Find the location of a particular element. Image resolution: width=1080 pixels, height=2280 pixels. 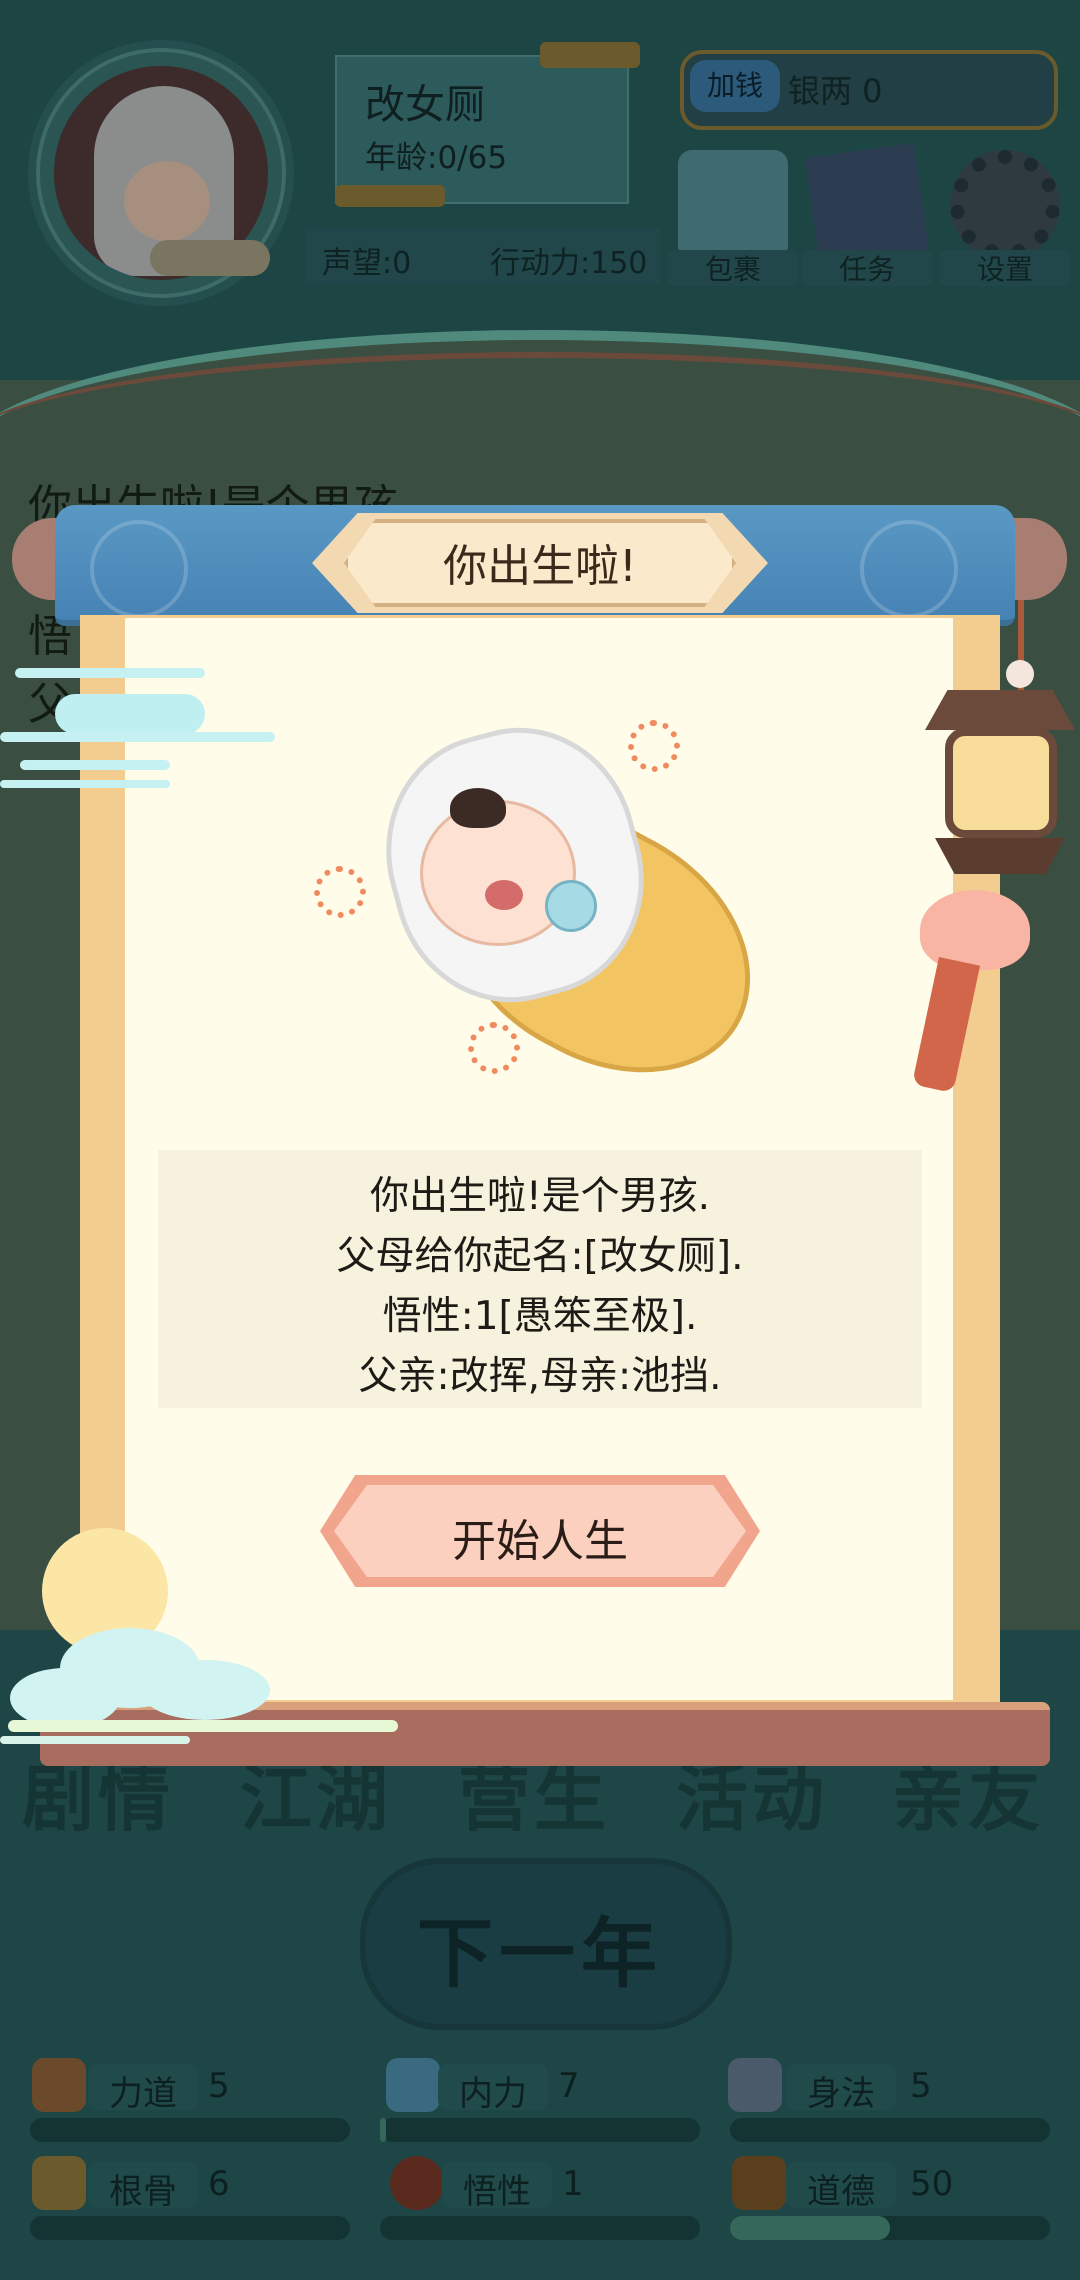

lantern-base is located at coordinates (1000, 856).